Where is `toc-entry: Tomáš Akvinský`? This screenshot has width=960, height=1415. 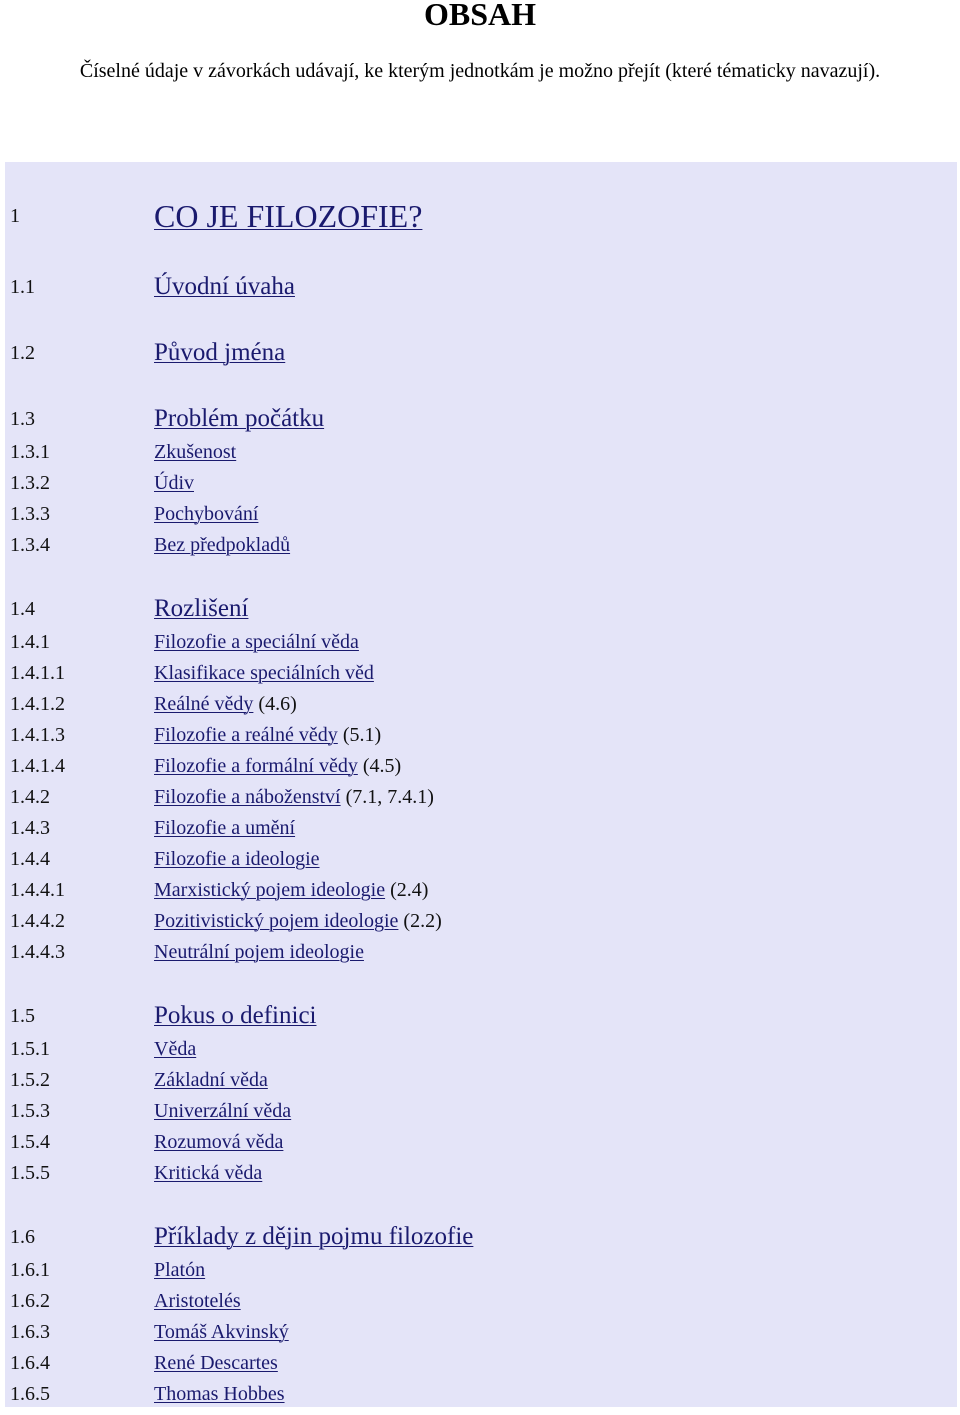 toc-entry: Tomáš Akvinský is located at coordinates (221, 1332).